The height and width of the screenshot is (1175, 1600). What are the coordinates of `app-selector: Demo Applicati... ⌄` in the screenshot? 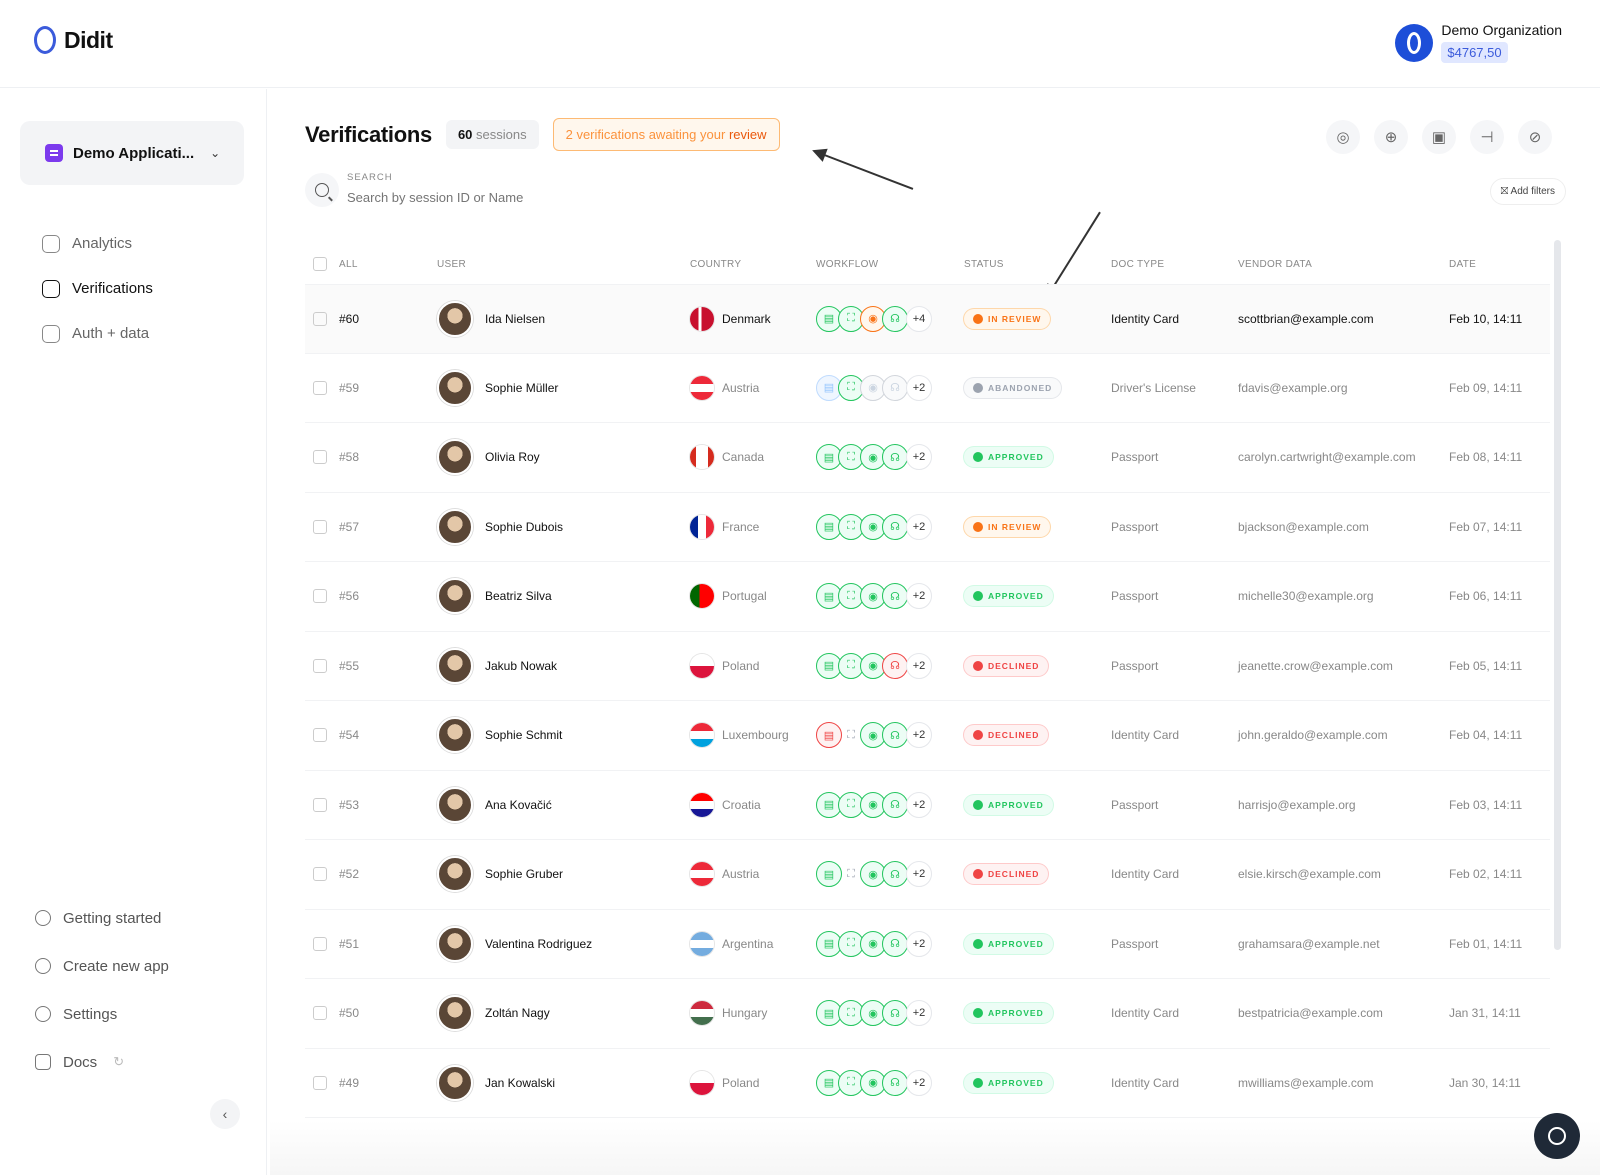 It's located at (132, 153).